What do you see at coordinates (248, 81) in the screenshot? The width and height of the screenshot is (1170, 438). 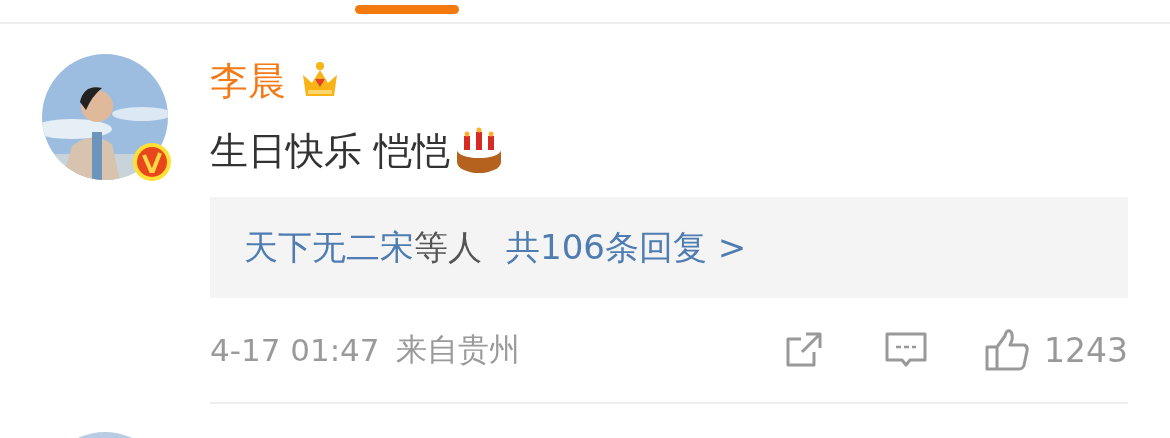 I see `user-name: 李晨` at bounding box center [248, 81].